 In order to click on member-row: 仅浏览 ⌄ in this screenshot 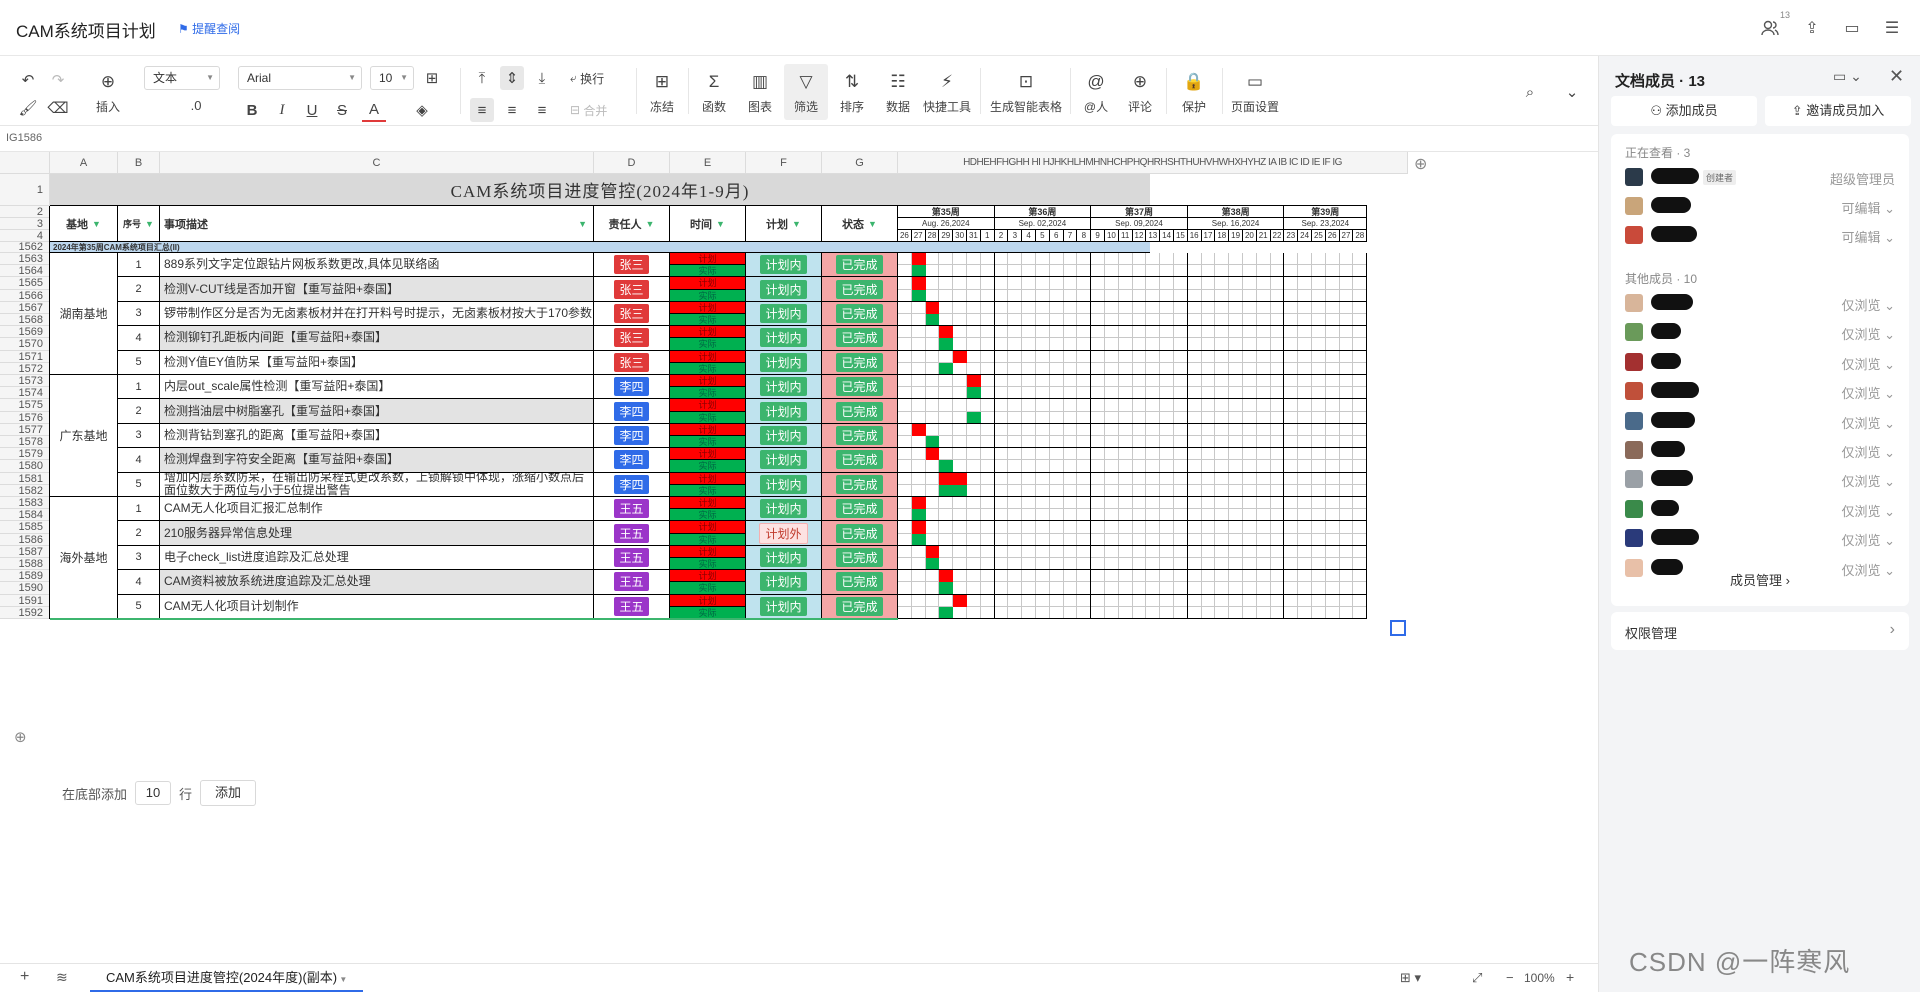, I will do `click(1760, 537)`.